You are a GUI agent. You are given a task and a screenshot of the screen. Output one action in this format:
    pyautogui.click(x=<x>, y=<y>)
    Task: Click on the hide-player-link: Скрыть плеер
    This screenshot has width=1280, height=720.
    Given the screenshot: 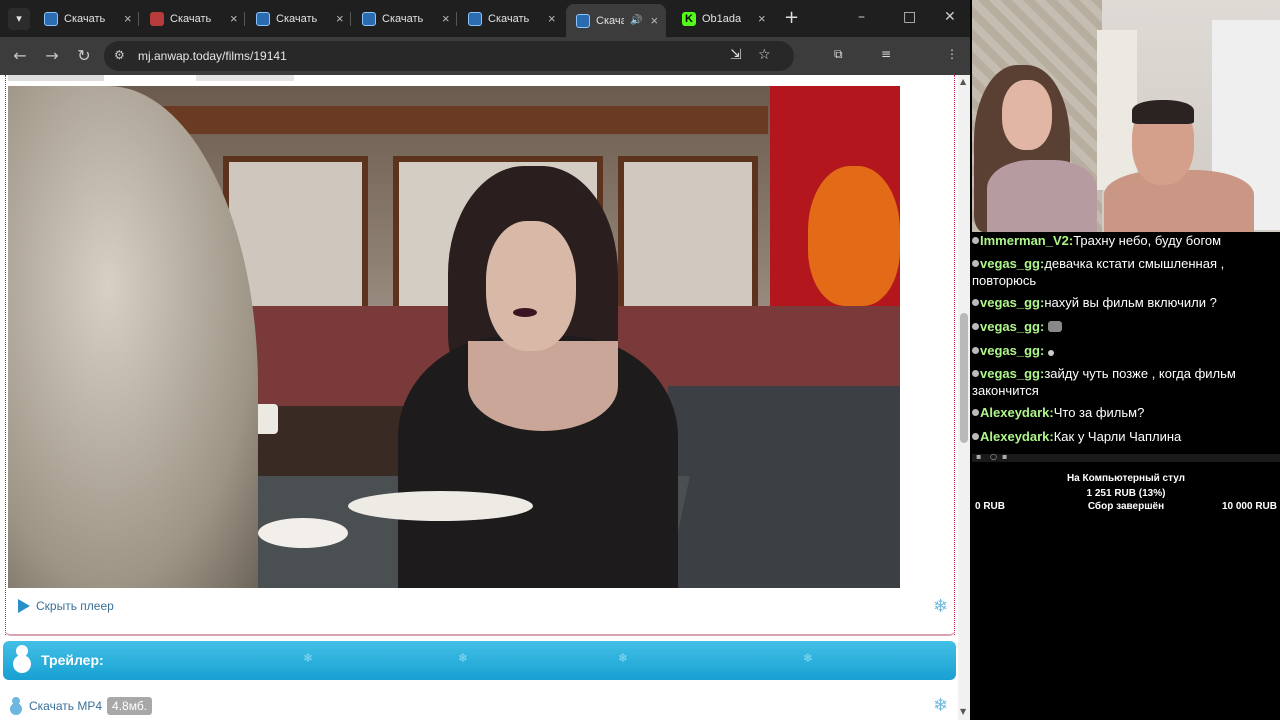 What is the action you would take?
    pyautogui.click(x=66, y=606)
    